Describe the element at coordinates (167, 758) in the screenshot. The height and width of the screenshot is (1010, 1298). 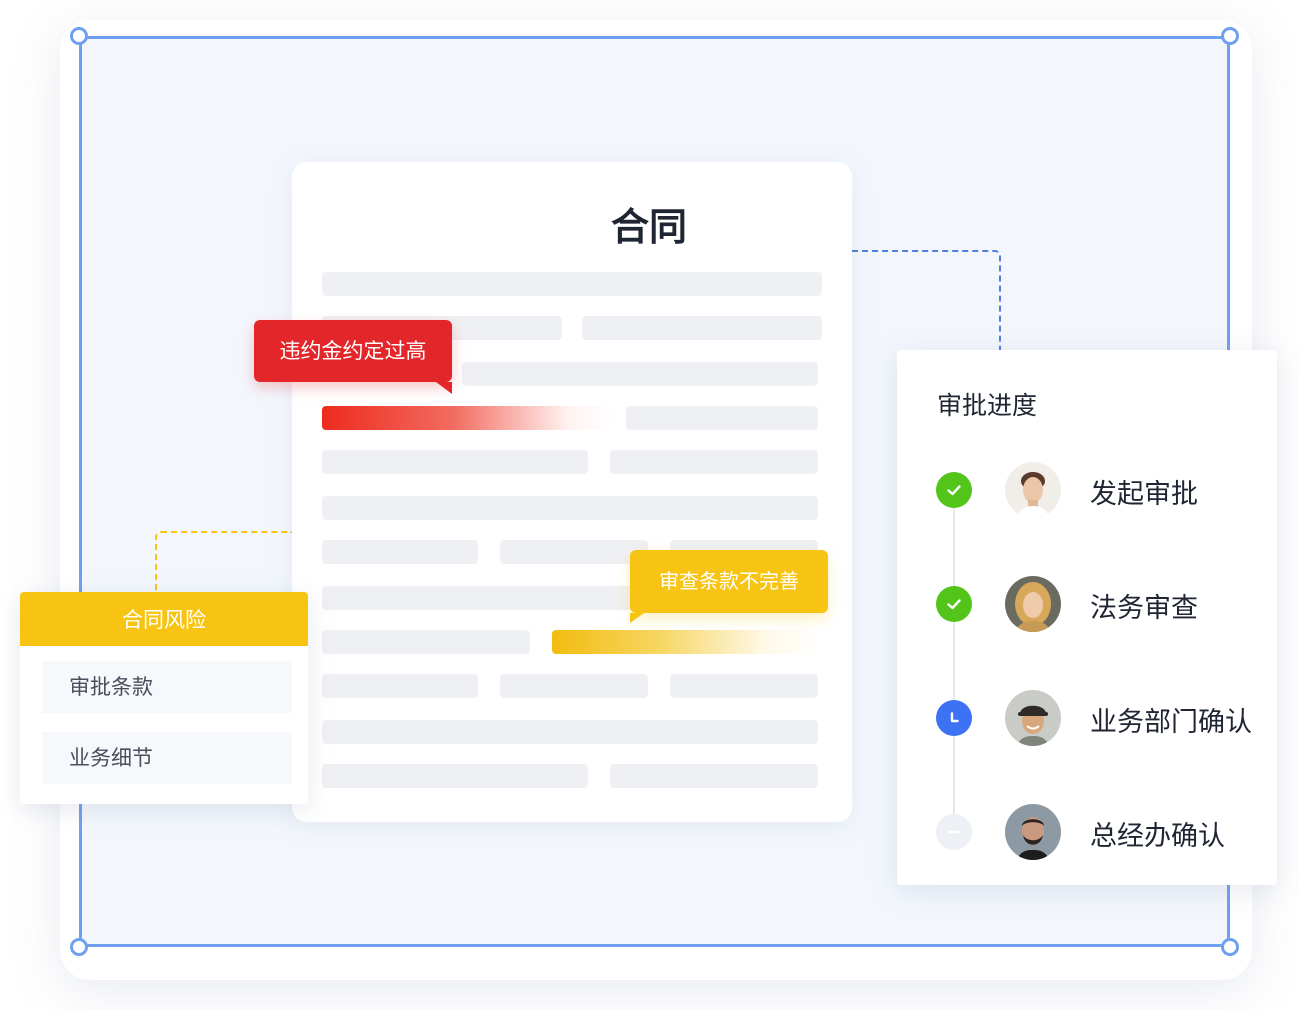
I see `risk-item-business-details: 业务细节` at that location.